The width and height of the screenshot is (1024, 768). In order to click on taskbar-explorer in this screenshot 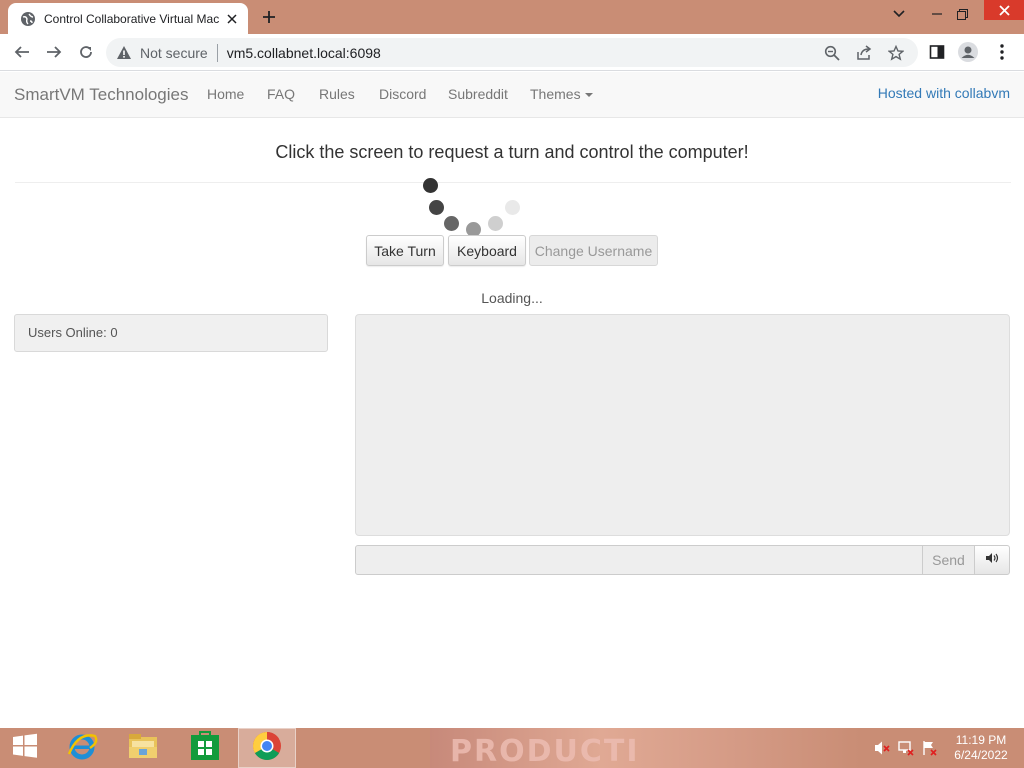, I will do `click(143, 748)`.